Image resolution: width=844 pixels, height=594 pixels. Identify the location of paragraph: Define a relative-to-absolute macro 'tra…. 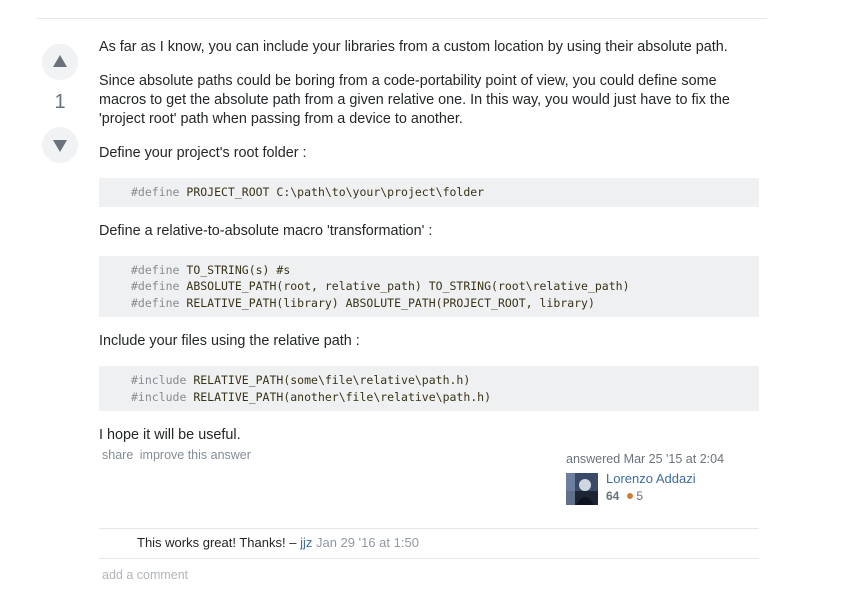
(266, 230).